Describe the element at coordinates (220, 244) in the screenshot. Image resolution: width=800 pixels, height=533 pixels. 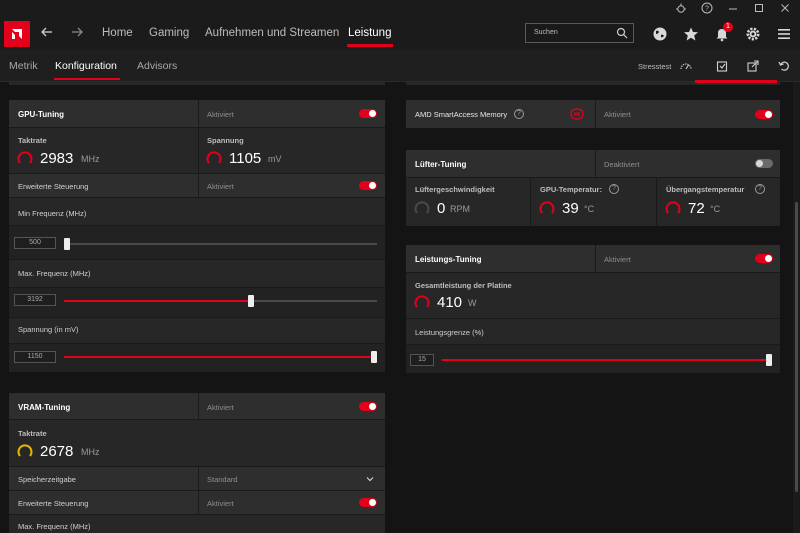
I see `min-frequency-slider` at that location.